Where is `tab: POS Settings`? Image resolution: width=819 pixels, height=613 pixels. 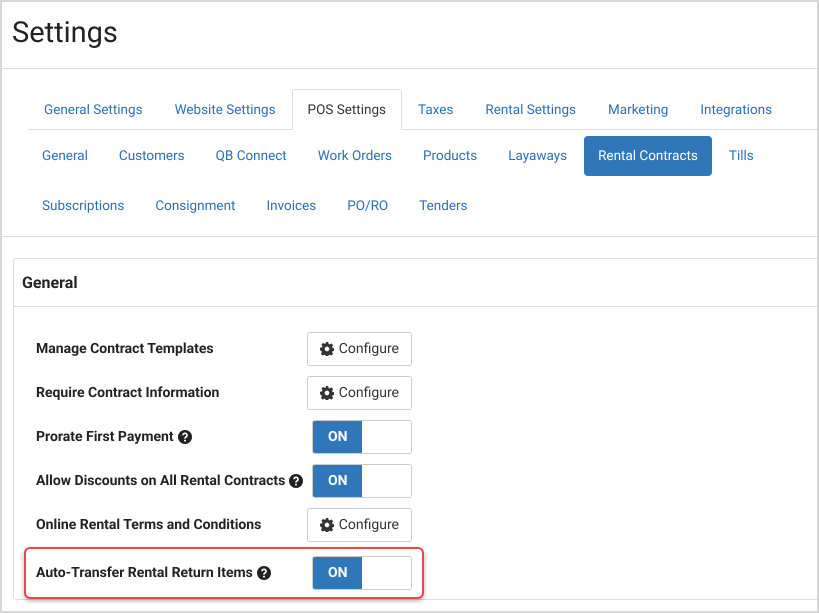 tab: POS Settings is located at coordinates (347, 109).